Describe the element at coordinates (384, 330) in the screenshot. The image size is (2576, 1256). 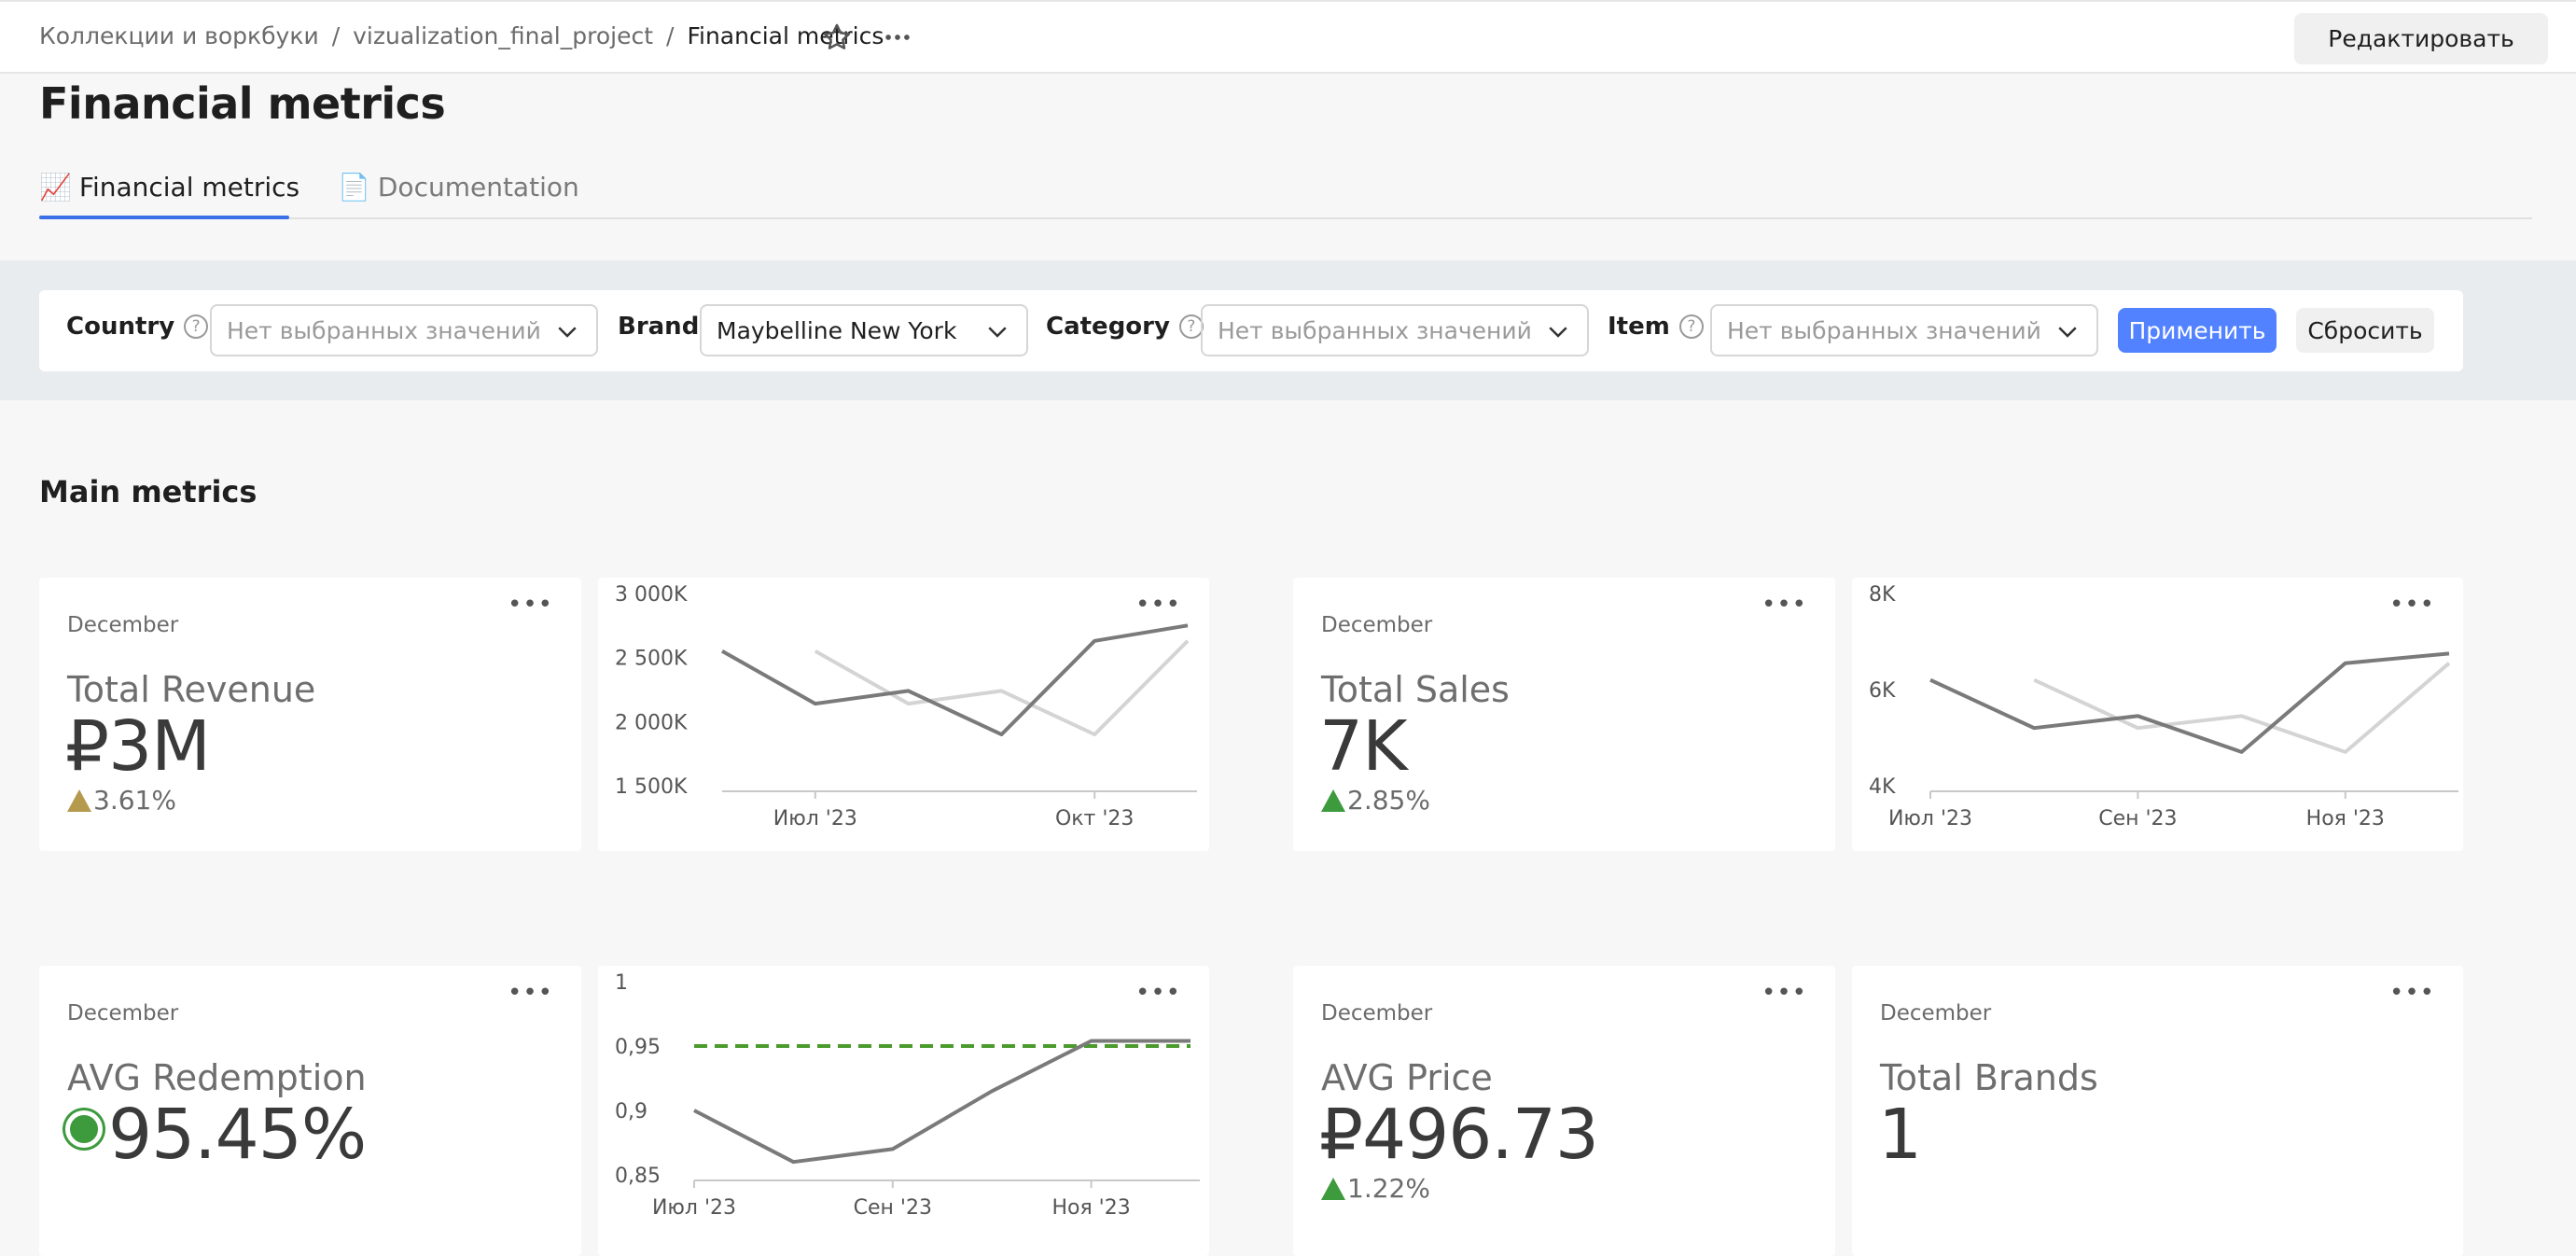
I see `country-select-placeholder: Нет выбранных значений` at that location.